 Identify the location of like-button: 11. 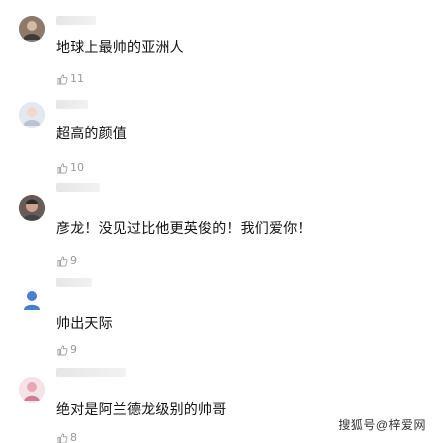
(70, 79).